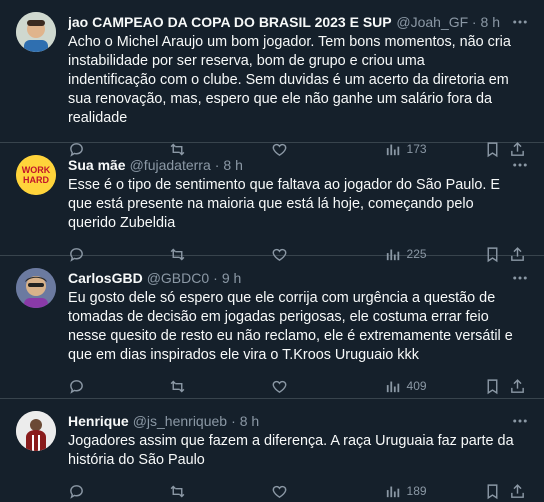  What do you see at coordinates (36, 180) in the screenshot?
I see `avatar-label: HARD` at bounding box center [36, 180].